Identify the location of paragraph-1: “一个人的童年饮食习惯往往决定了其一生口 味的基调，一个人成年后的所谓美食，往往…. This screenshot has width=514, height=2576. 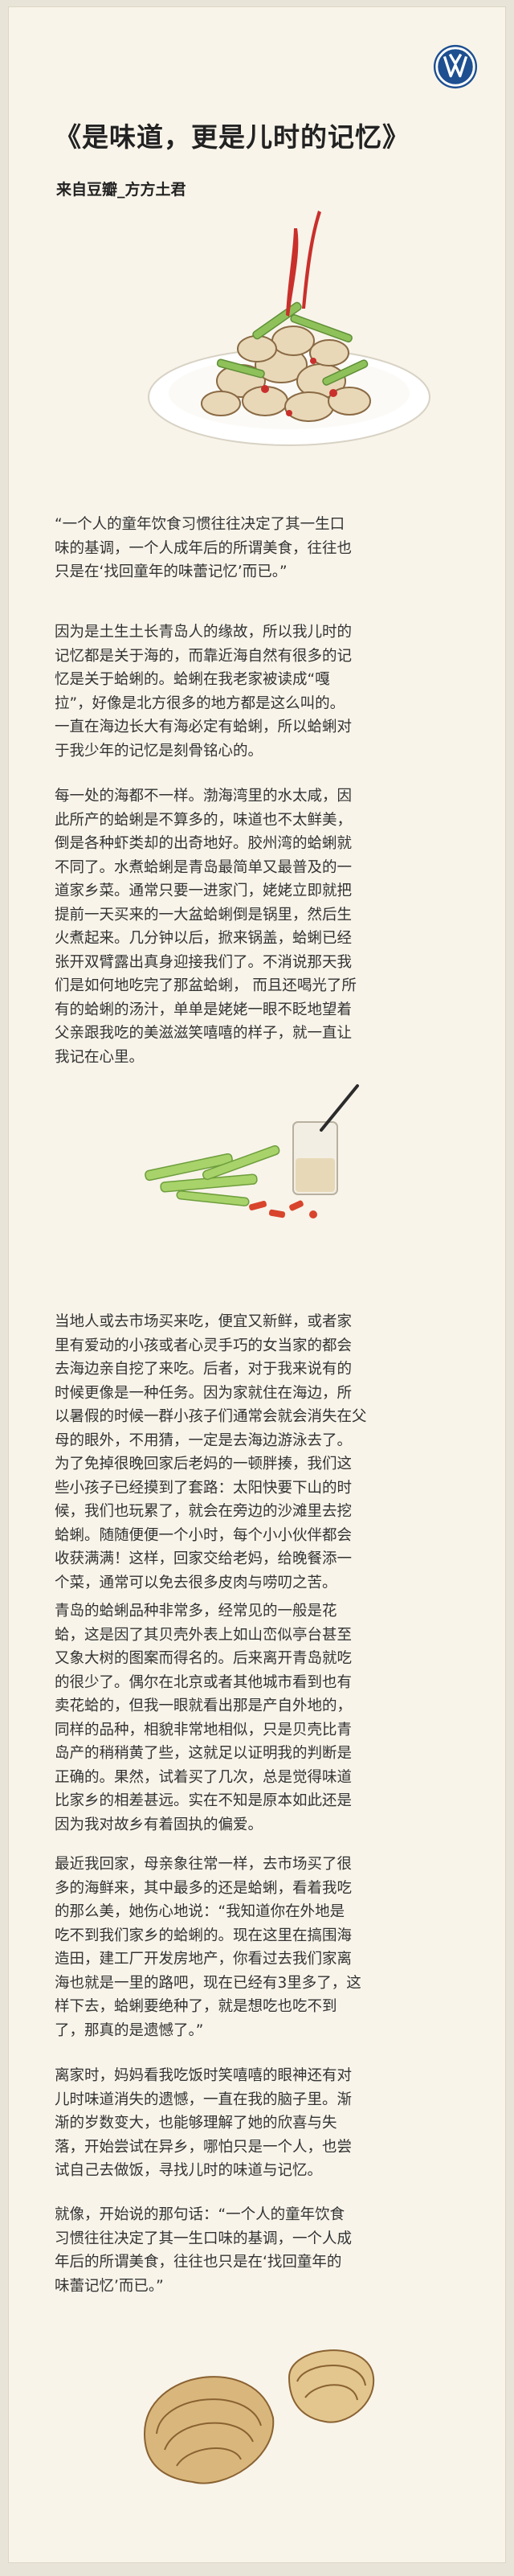
(204, 548).